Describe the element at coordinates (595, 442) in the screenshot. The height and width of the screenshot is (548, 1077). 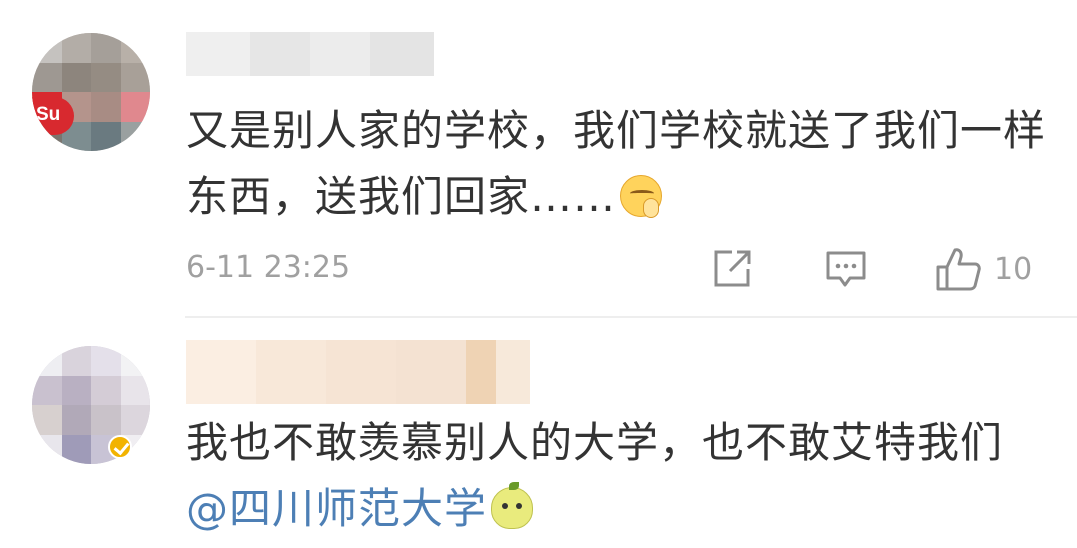
I see `comment-body: 我也不敢羡慕别人的大学，也不敢艾特我们` at that location.